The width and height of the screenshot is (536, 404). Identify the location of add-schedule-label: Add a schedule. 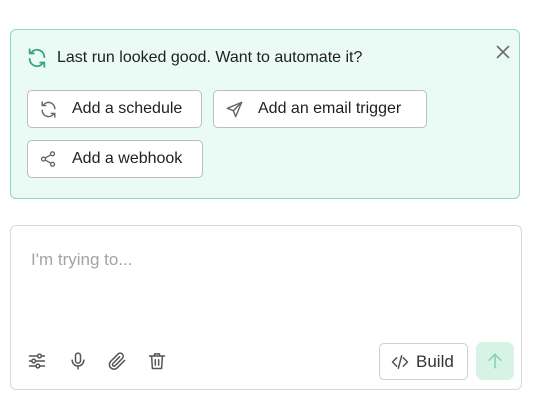
(127, 108).